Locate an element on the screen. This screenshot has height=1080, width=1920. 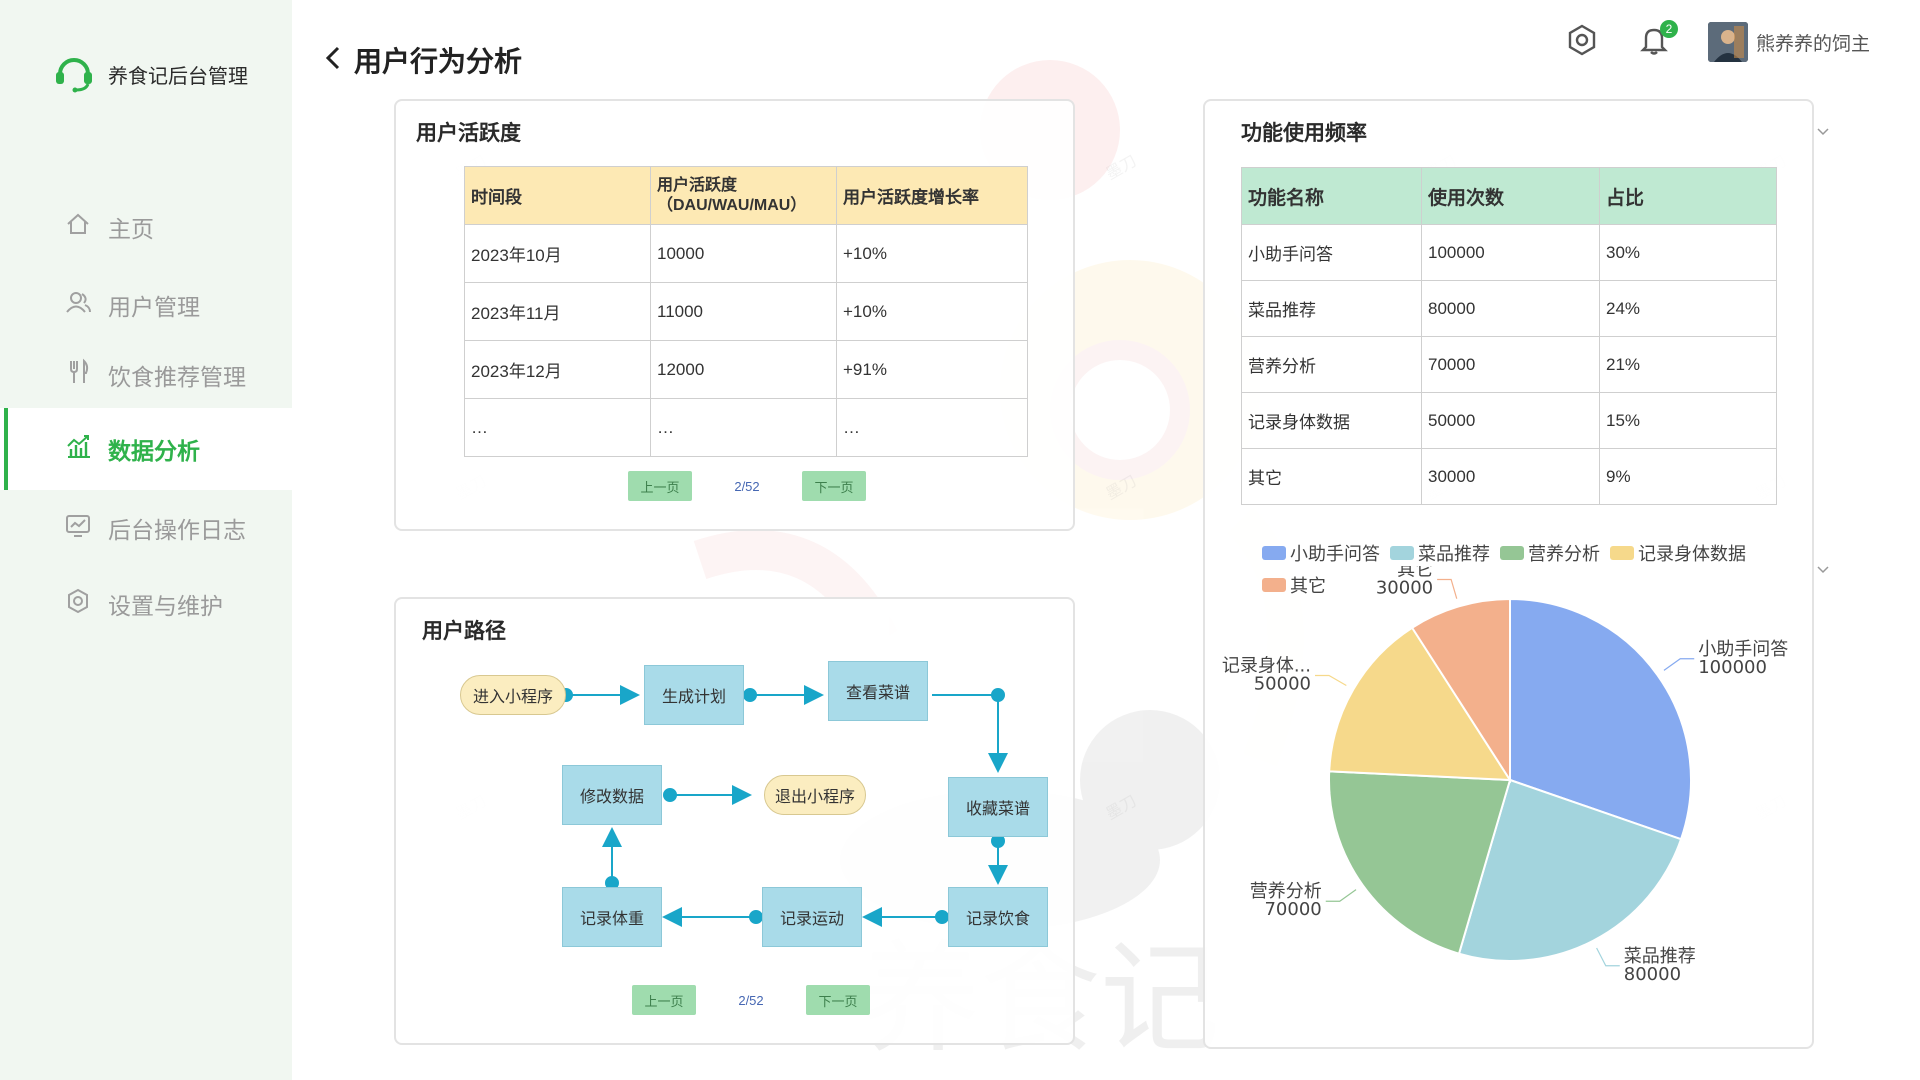
table-cell: 其它 is located at coordinates (1331, 476).